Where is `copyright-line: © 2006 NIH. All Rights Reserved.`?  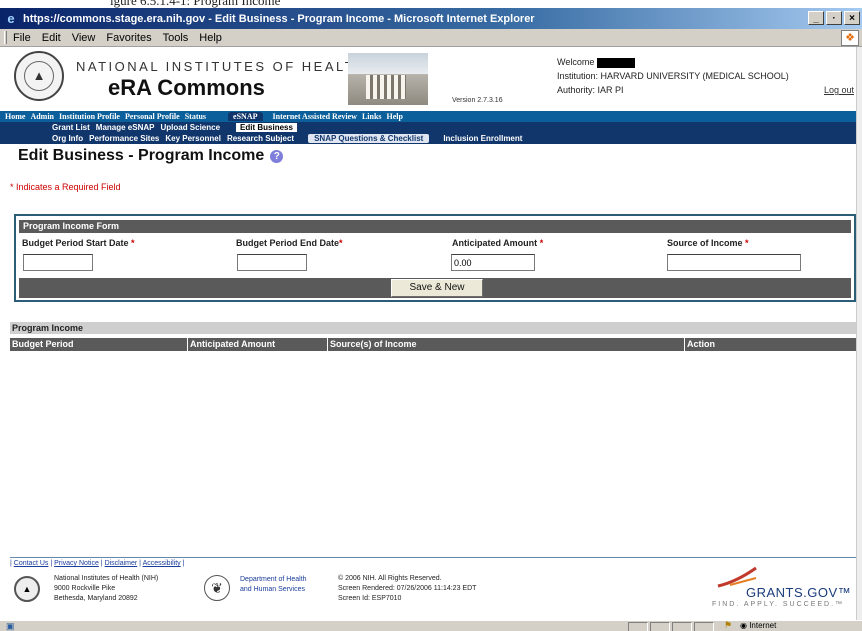 copyright-line: © 2006 NIH. All Rights Reserved. is located at coordinates (390, 578).